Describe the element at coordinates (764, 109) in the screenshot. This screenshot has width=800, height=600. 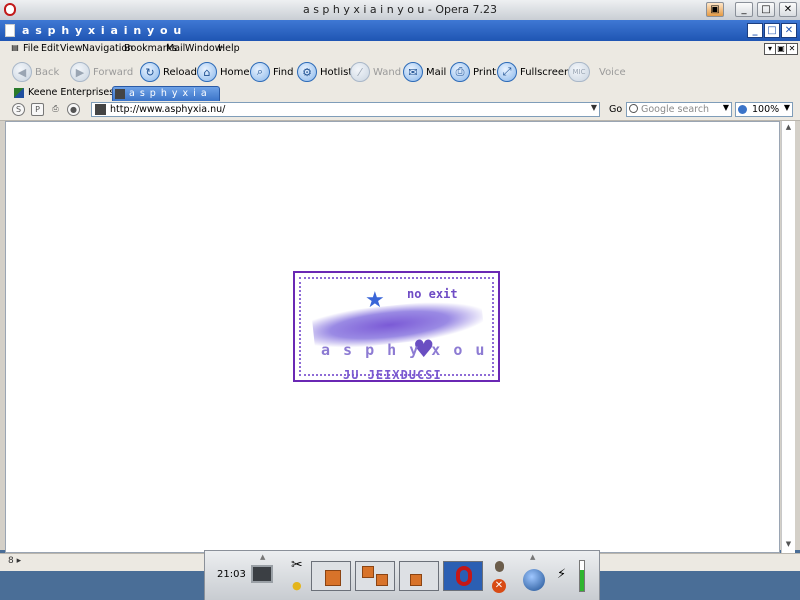
I see `zoom-select: 100% ▼` at that location.